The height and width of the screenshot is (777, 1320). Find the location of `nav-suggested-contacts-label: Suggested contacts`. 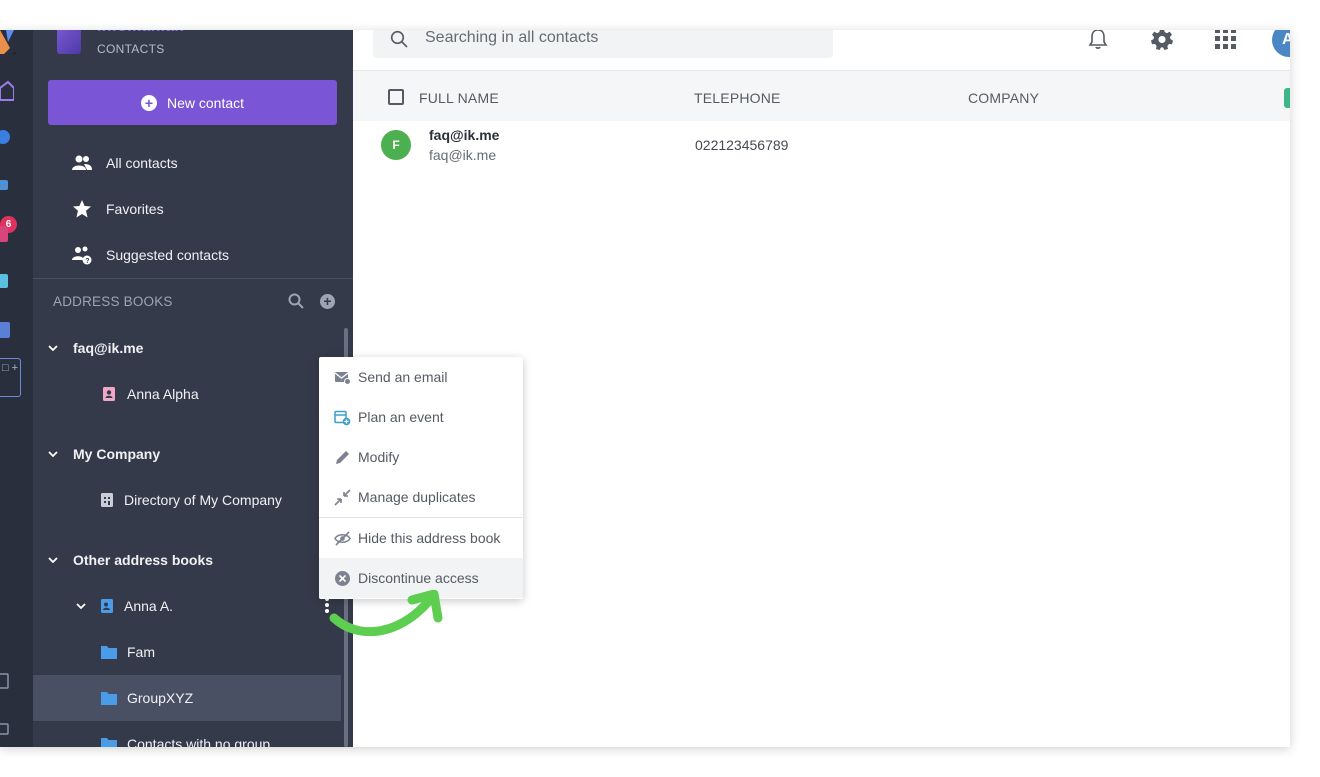

nav-suggested-contacts-label: Suggested contacts is located at coordinates (167, 255).